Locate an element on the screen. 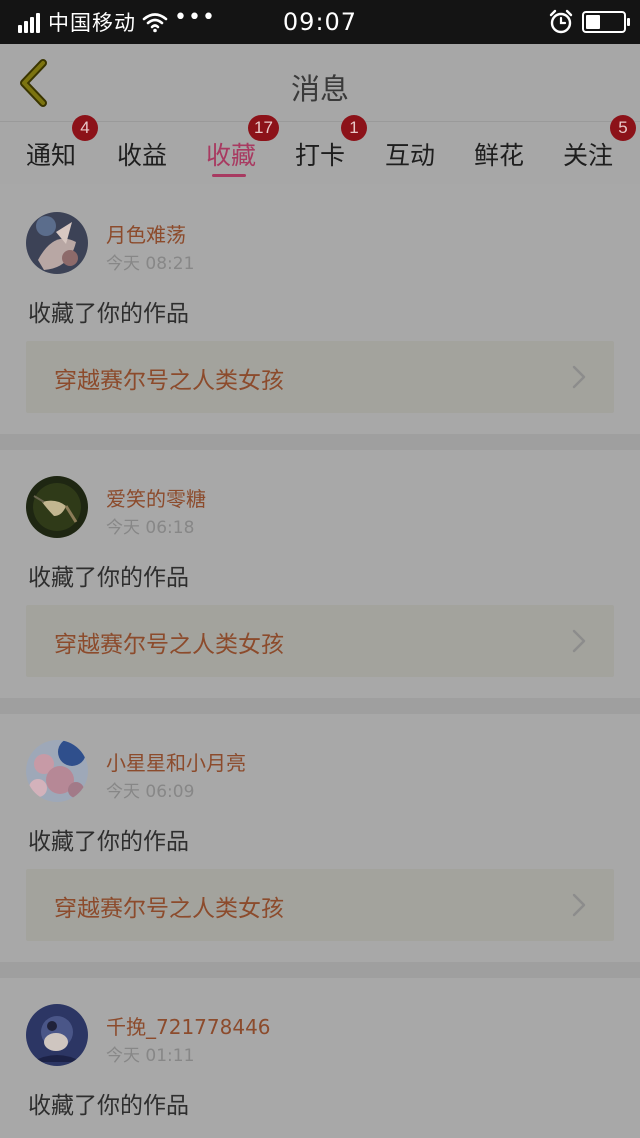 The width and height of the screenshot is (640, 1138). tab-follow: 关注 is located at coordinates (588, 154).